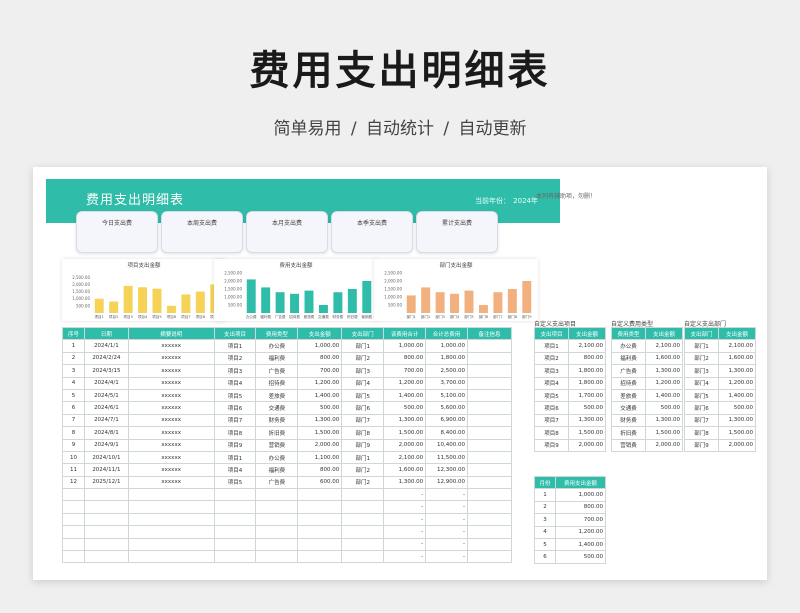  What do you see at coordinates (628, 445) in the screenshot?
I see `table-cell: 营销费` at bounding box center [628, 445].